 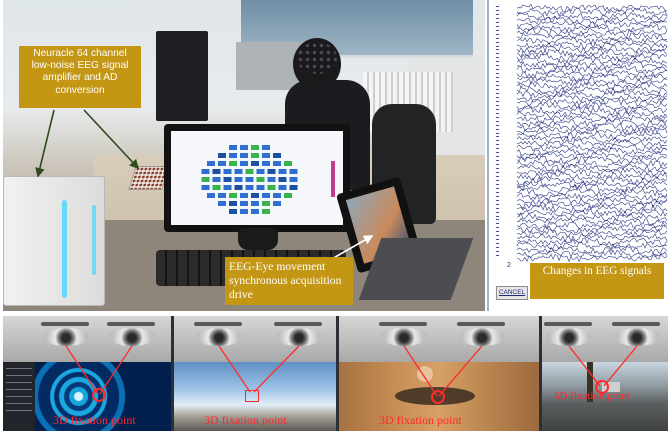 What do you see at coordinates (219, 337) in the screenshot?
I see `left-eye-image` at bounding box center [219, 337].